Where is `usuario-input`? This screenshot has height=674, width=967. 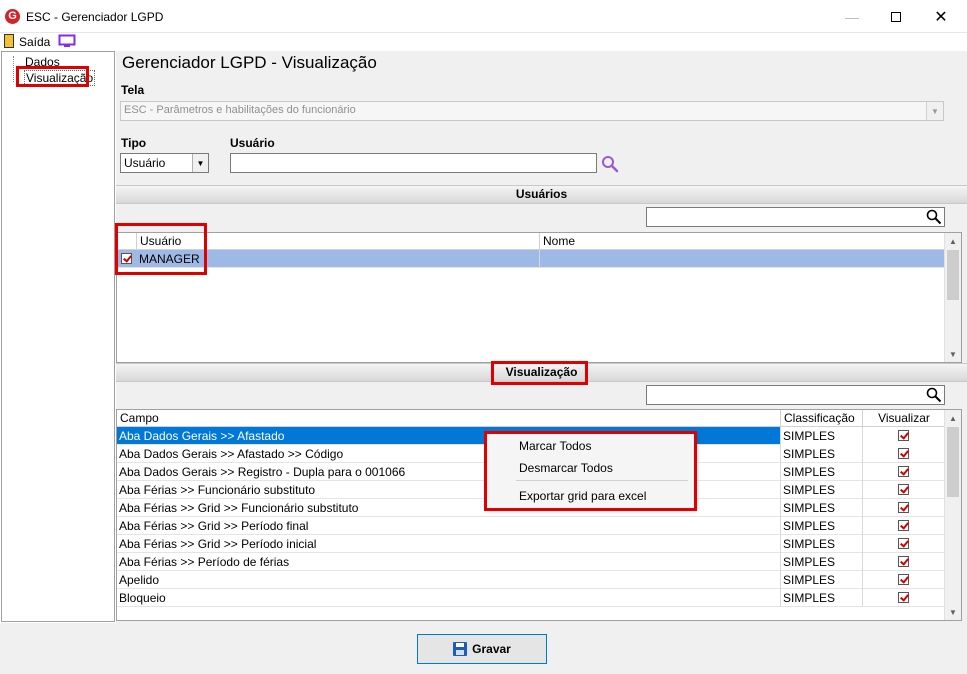 usuario-input is located at coordinates (413, 163).